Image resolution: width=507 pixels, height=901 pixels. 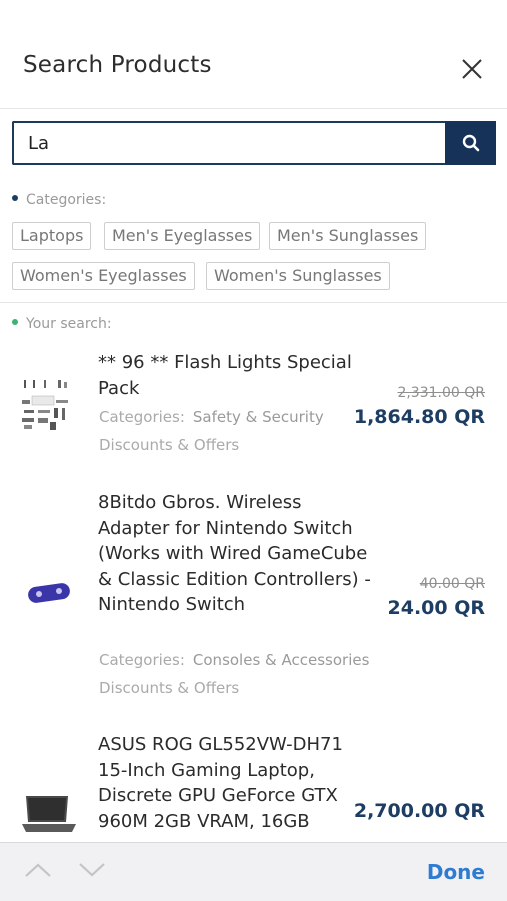 I want to click on categories-heading: Categories:, so click(x=59, y=200).